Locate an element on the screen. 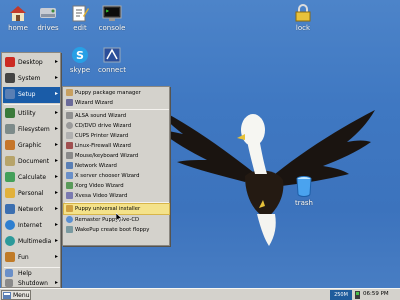  desktop-icon-skype: S skype is located at coordinates (80, 60).